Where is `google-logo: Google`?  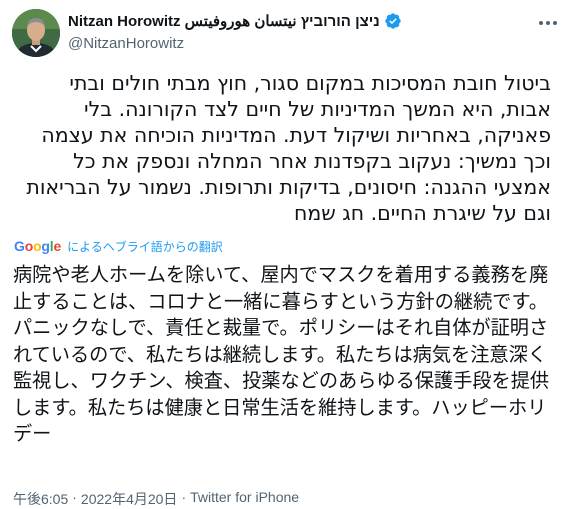
google-logo: Google is located at coordinates (38, 246).